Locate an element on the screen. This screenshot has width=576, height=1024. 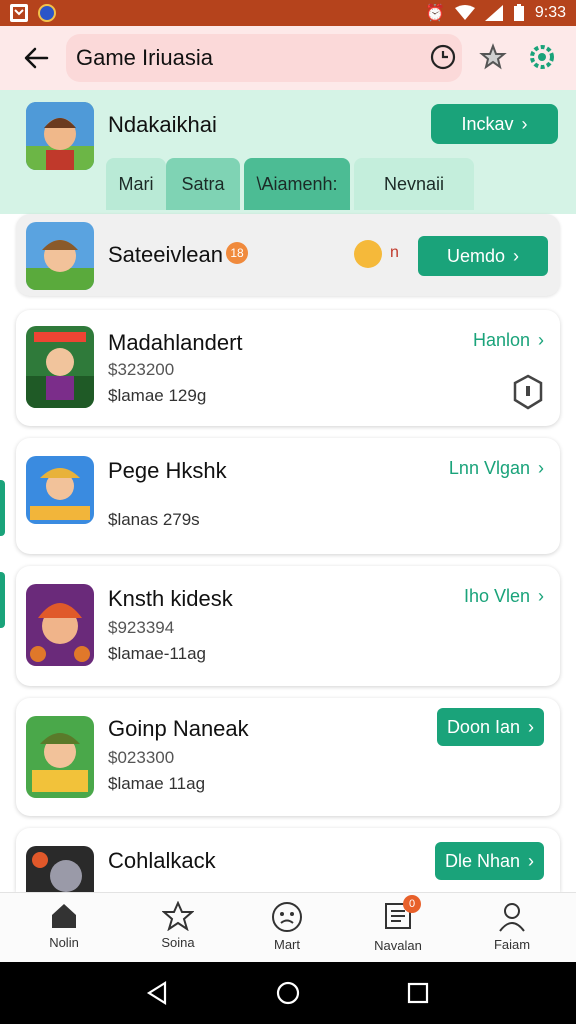
circle-home-icon is located at coordinates (288, 993).